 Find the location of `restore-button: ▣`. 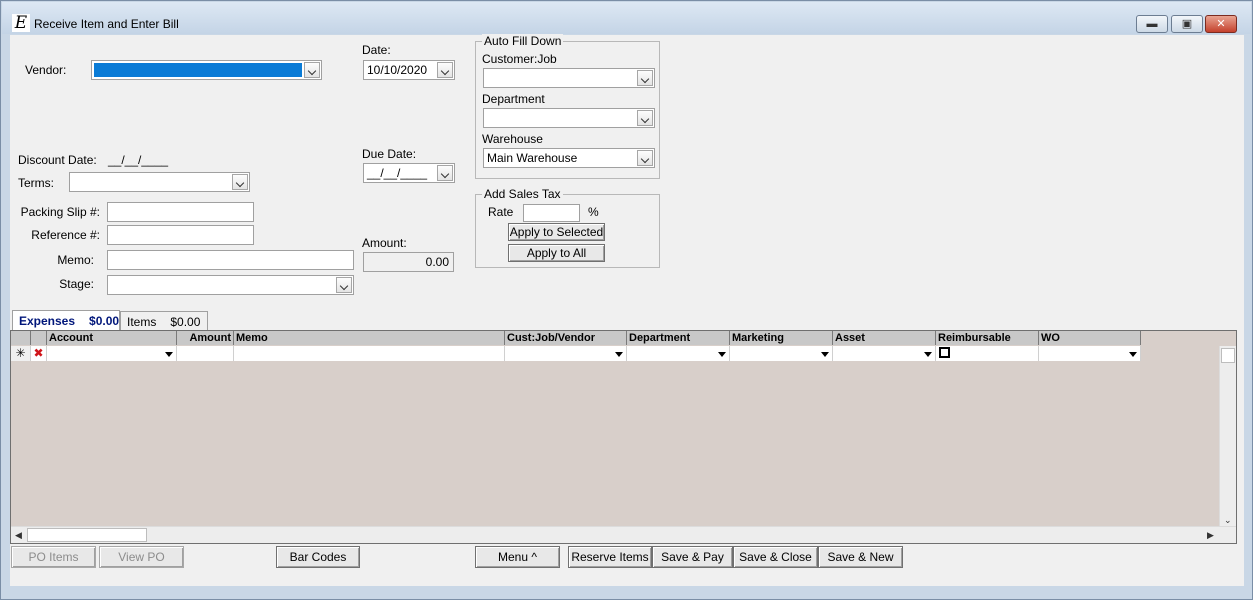

restore-button: ▣ is located at coordinates (1187, 24).